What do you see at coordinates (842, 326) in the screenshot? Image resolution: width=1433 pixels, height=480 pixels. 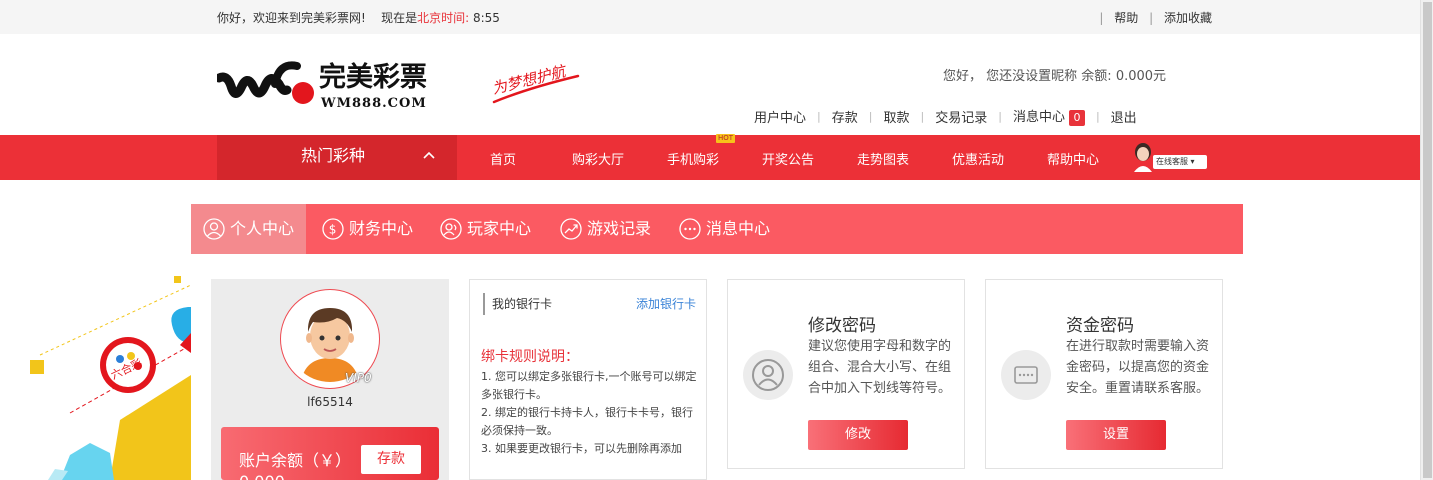 I see `card-title: 修改密码` at bounding box center [842, 326].